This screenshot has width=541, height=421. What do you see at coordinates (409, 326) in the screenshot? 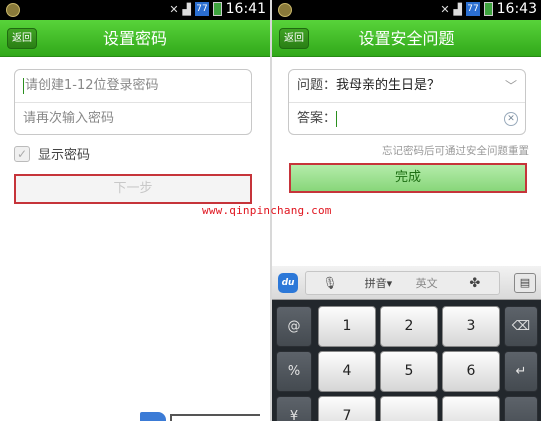
I see `key-2: 2` at bounding box center [409, 326].